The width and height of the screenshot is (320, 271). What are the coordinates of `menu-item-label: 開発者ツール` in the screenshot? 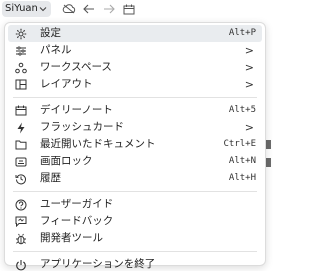 It's located at (71, 238).